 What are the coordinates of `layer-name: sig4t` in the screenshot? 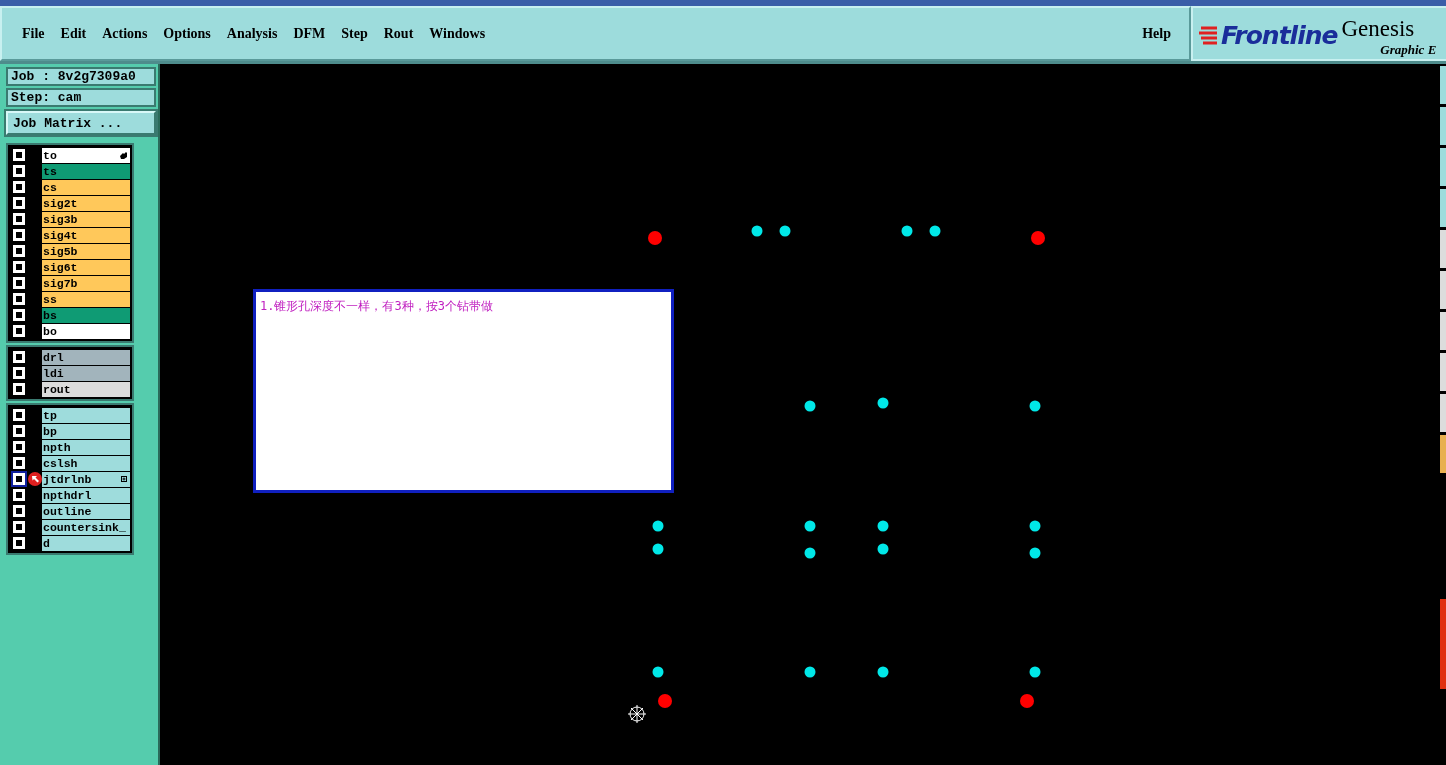 It's located at (86, 235).